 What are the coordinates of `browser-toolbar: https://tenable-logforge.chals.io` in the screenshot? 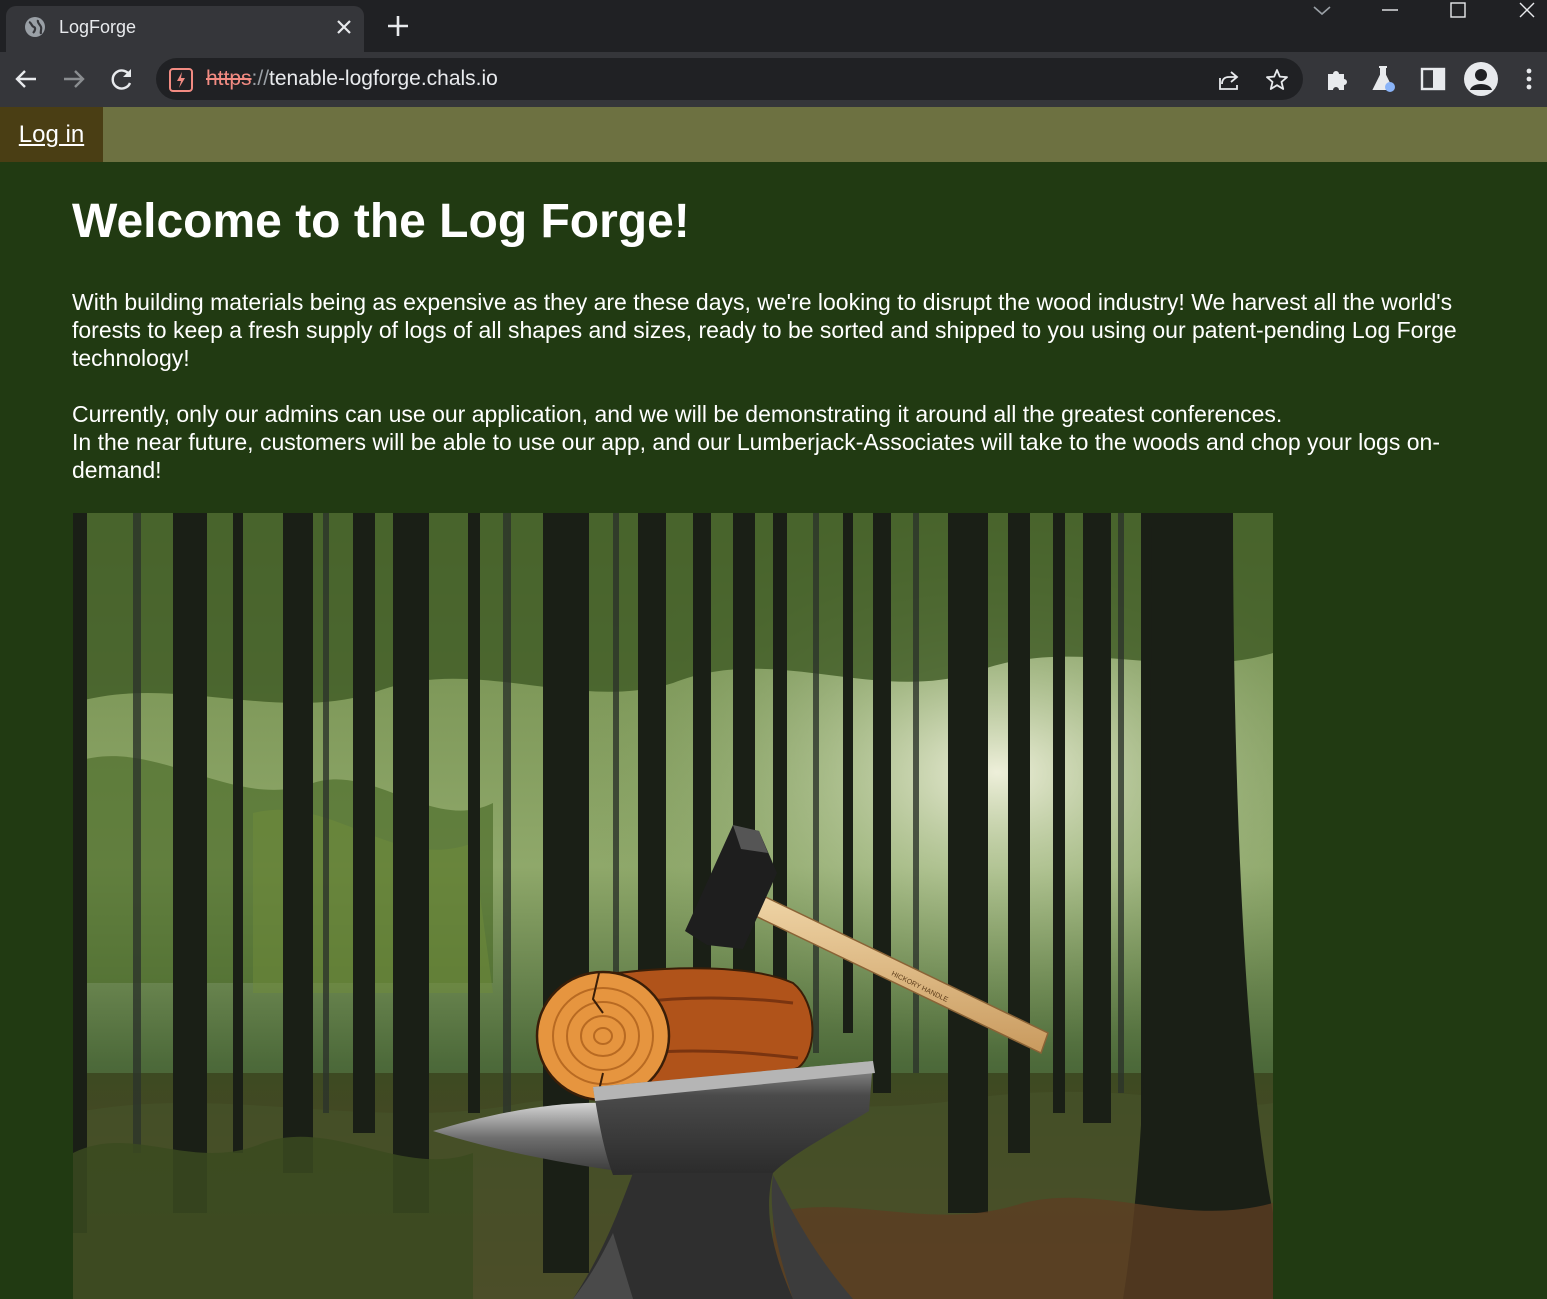 It's located at (773, 79).